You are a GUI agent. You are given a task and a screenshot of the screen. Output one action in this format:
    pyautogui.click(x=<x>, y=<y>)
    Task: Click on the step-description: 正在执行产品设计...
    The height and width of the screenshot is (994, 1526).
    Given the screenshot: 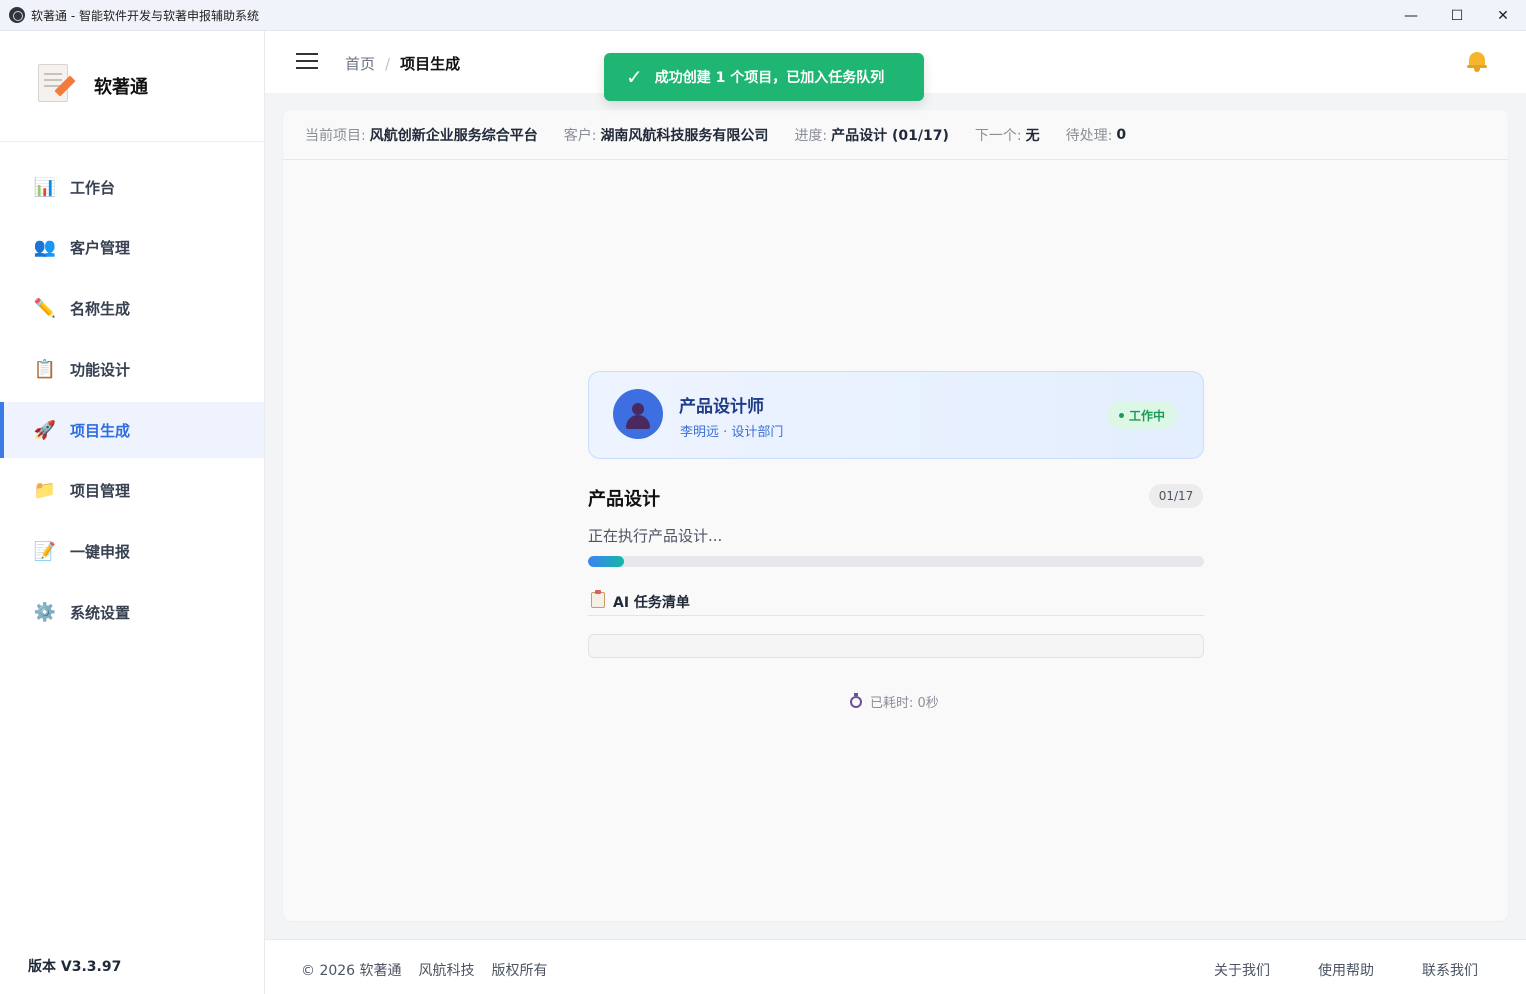 What is the action you would take?
    pyautogui.click(x=655, y=536)
    